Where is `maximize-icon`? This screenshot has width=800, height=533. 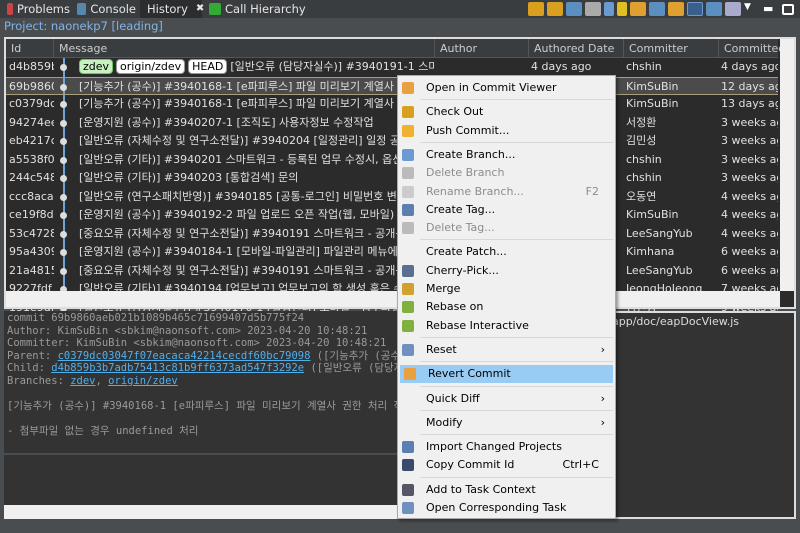 maximize-icon is located at coordinates (788, 9).